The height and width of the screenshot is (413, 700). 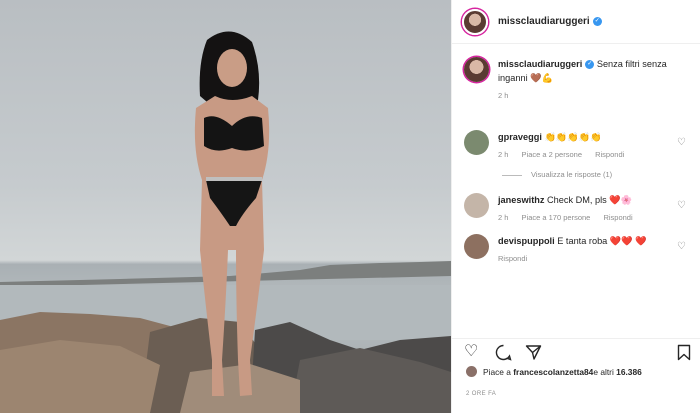 I want to click on comment-username: devispuppoli, so click(x=526, y=241).